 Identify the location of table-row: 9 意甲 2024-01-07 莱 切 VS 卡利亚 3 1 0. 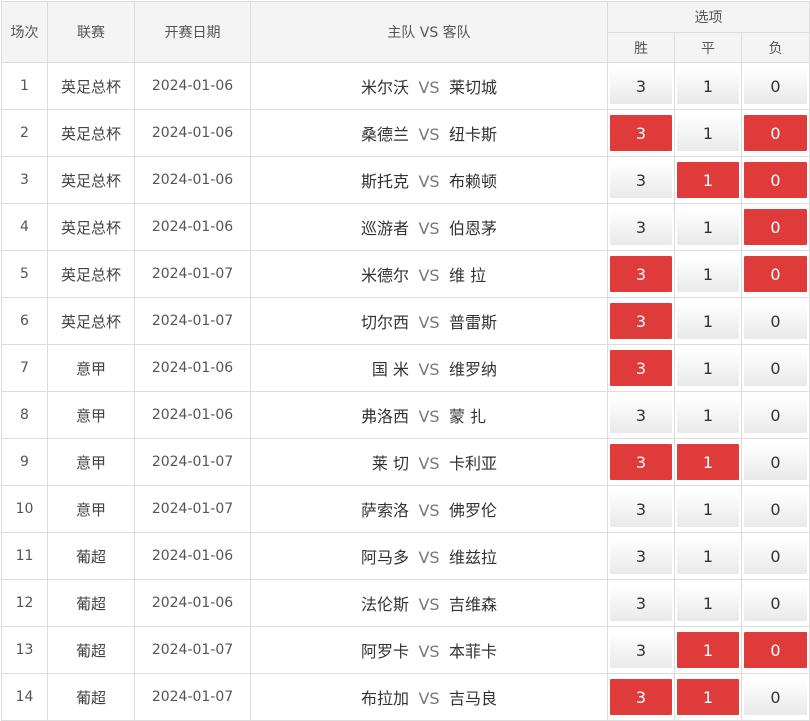
(405, 462).